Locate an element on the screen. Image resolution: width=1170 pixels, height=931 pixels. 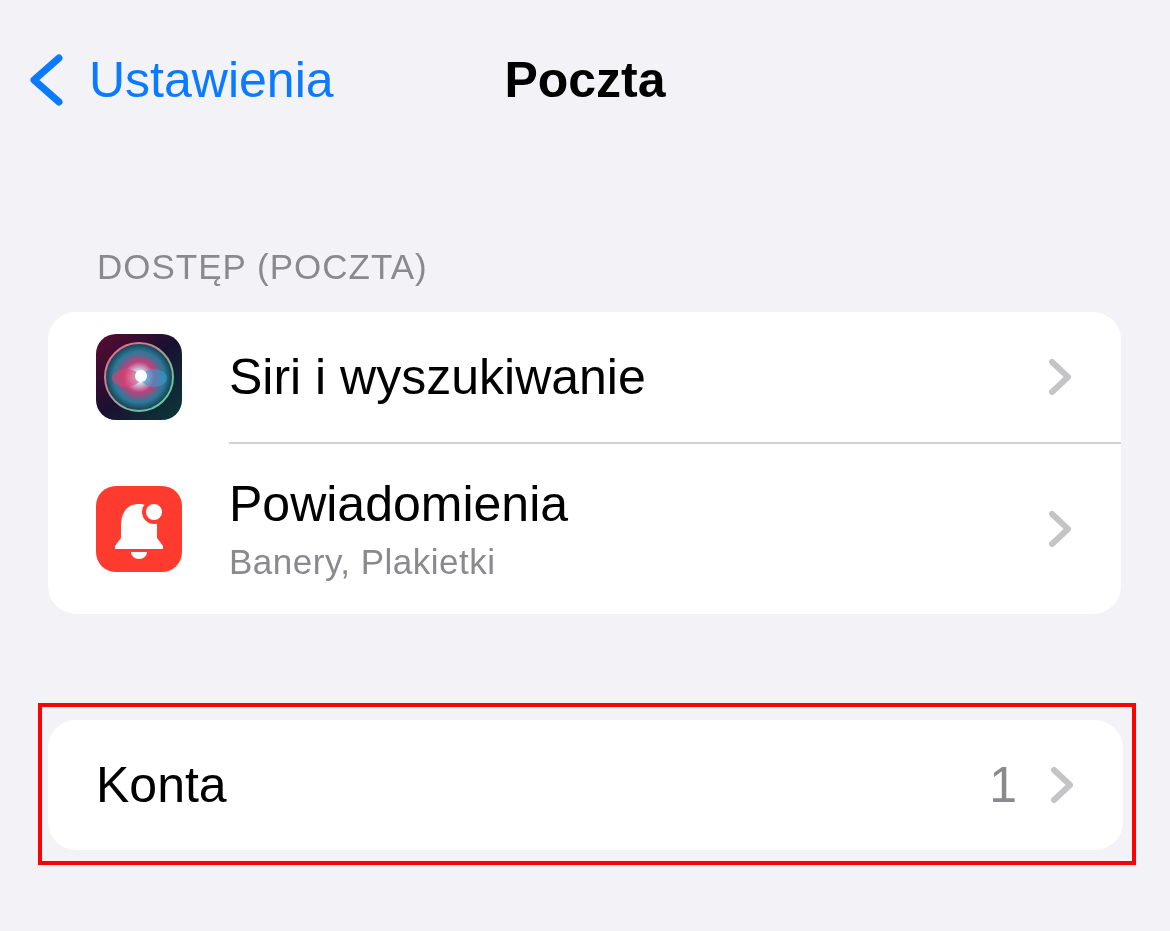
section-header: DOSTĘP (POCZTA) is located at coordinates (262, 267).